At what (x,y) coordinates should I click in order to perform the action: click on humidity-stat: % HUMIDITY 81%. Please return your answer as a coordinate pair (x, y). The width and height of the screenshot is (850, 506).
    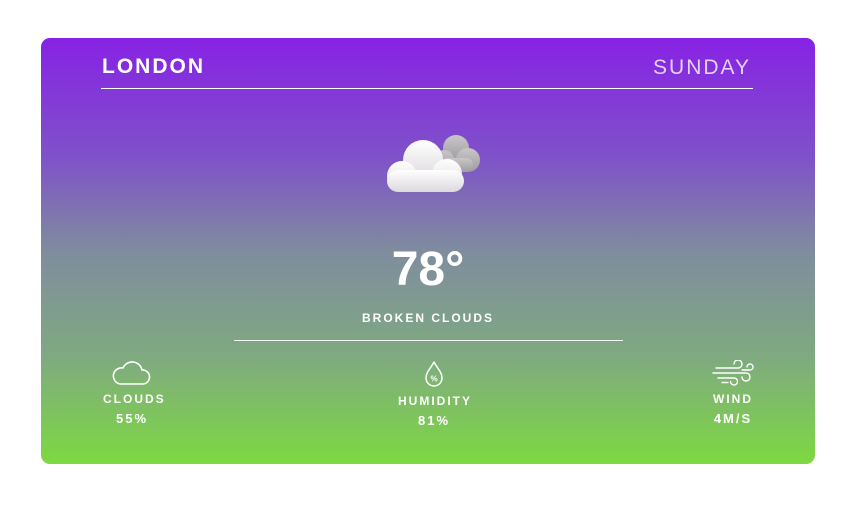
    Looking at the image, I should click on (434, 394).